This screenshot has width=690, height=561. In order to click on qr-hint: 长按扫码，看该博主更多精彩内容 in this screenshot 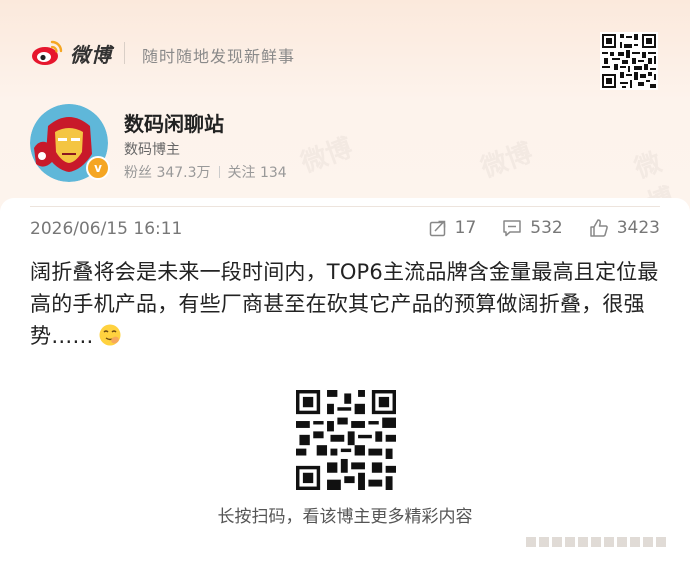, I will do `click(345, 517)`.